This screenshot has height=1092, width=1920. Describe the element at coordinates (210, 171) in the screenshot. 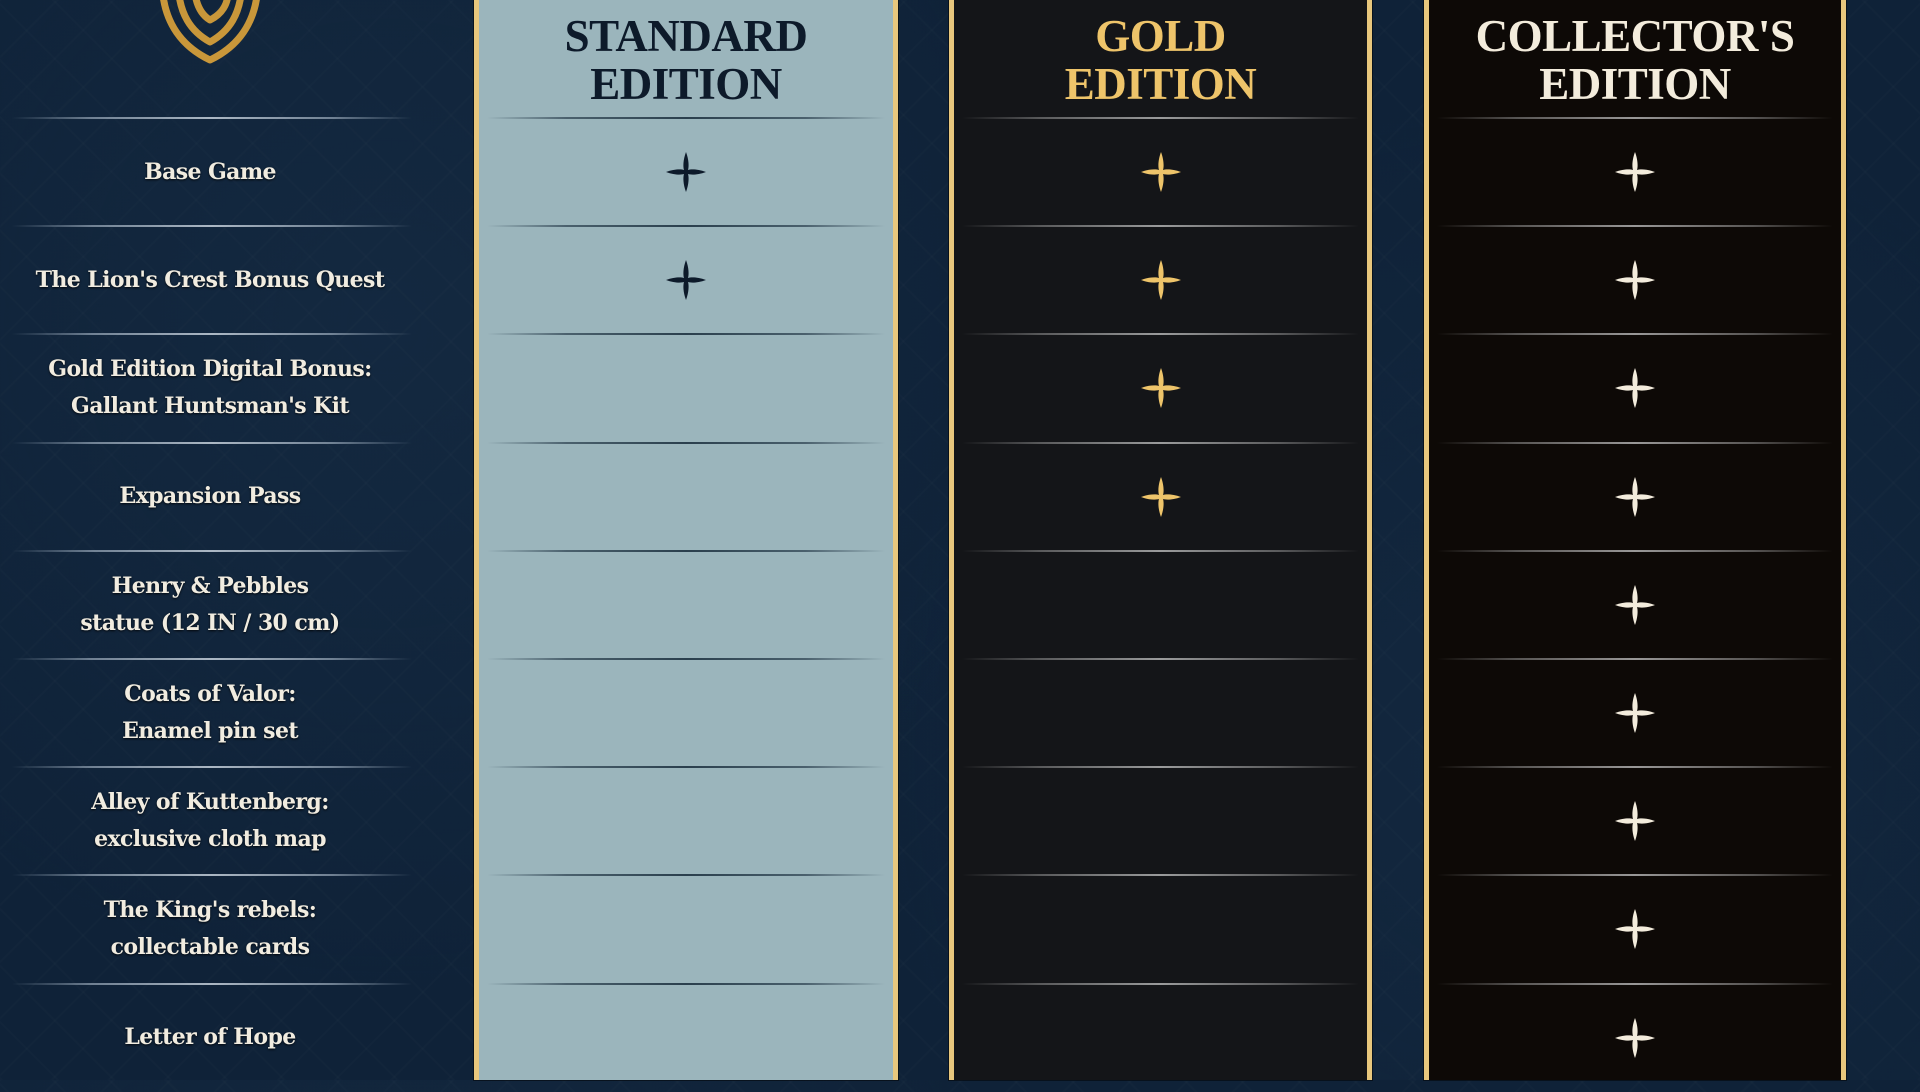

I see `feature-label: Base Game` at that location.